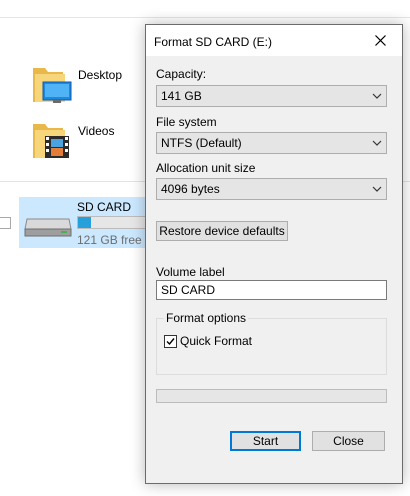 The height and width of the screenshot is (496, 410). Describe the element at coordinates (109, 222) in the screenshot. I see `drive-sd-card: SD CARD (E:) 121 GB free of 141 GB` at that location.